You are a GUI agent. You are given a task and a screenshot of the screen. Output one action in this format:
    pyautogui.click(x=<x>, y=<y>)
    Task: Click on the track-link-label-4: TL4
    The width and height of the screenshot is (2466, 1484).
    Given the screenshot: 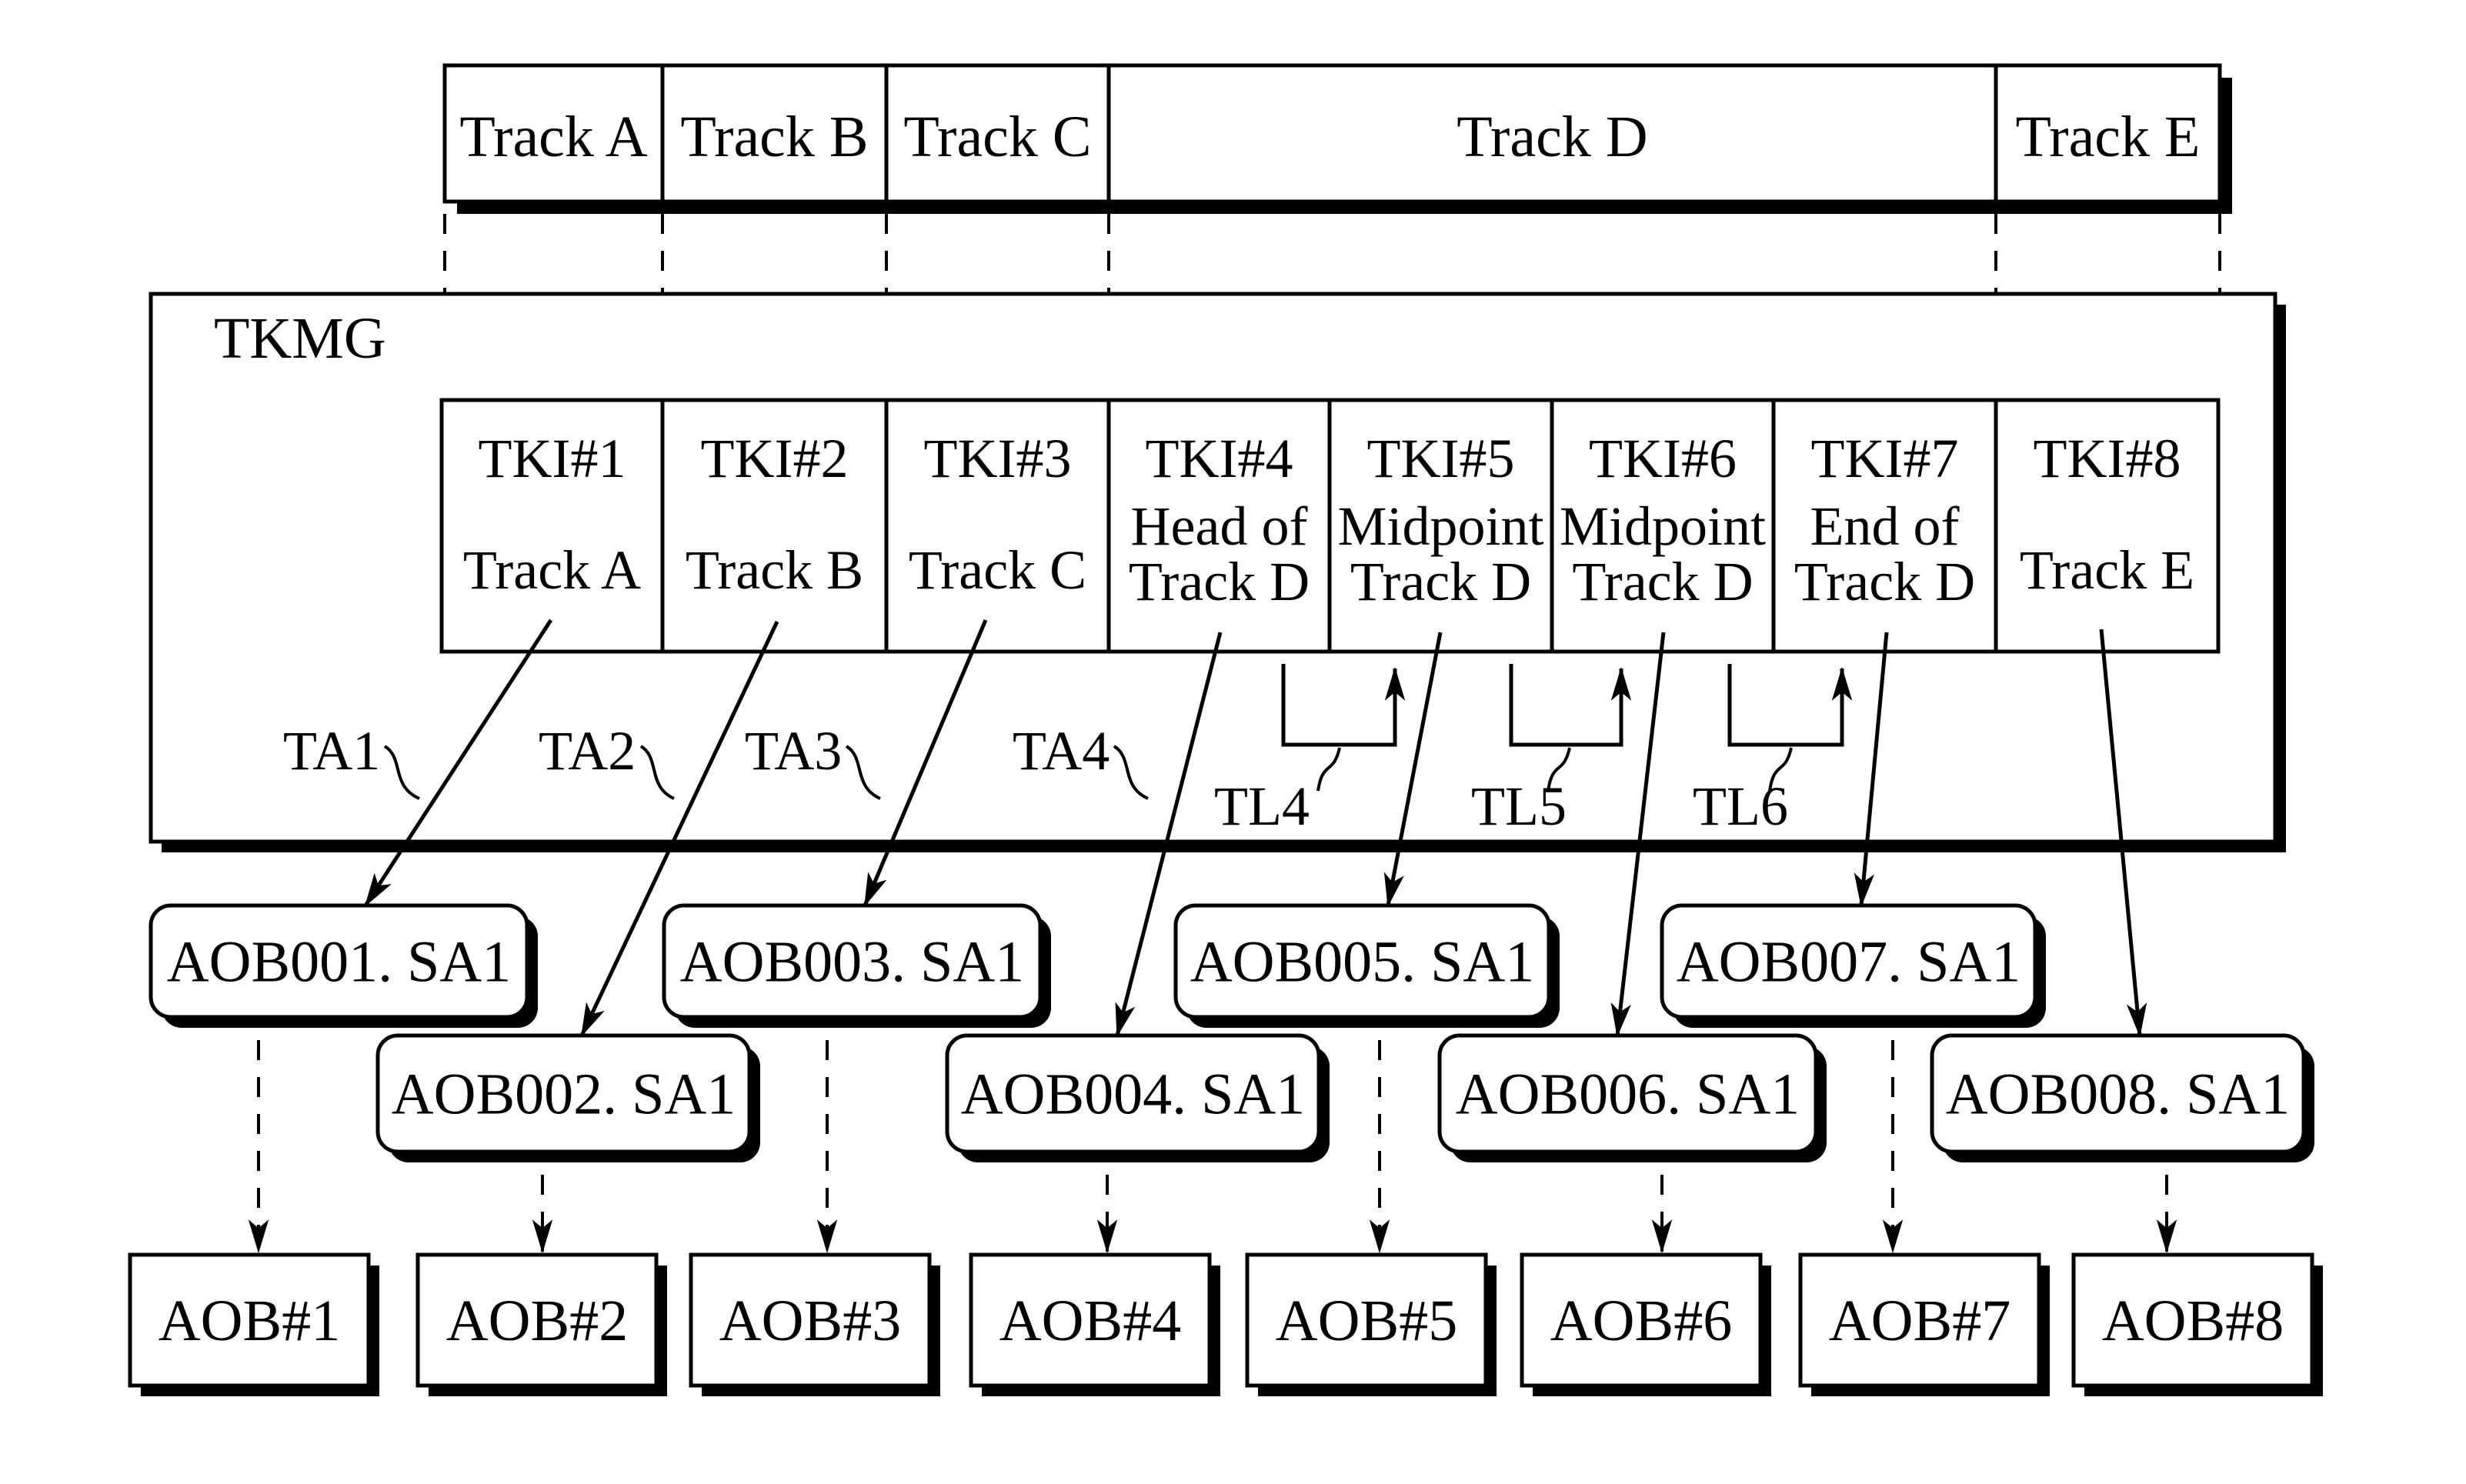 What is the action you would take?
    pyautogui.click(x=1262, y=806)
    